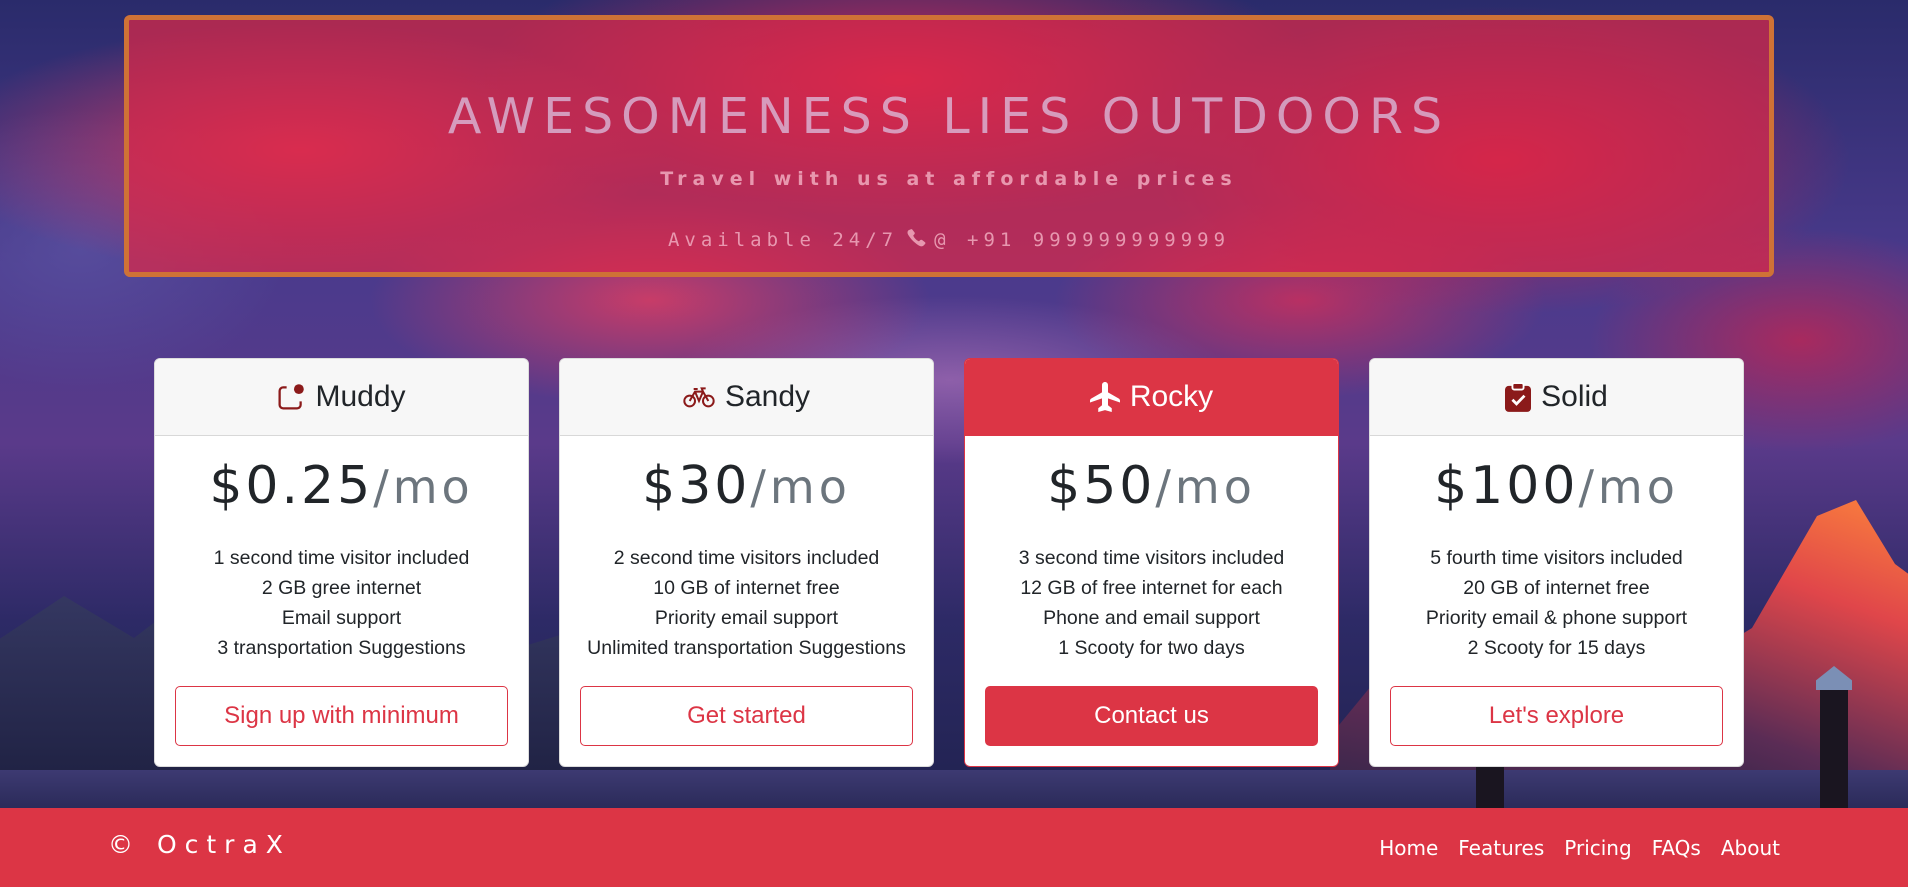  What do you see at coordinates (746, 588) in the screenshot?
I see `feature-item: 10 GB of internet free` at bounding box center [746, 588].